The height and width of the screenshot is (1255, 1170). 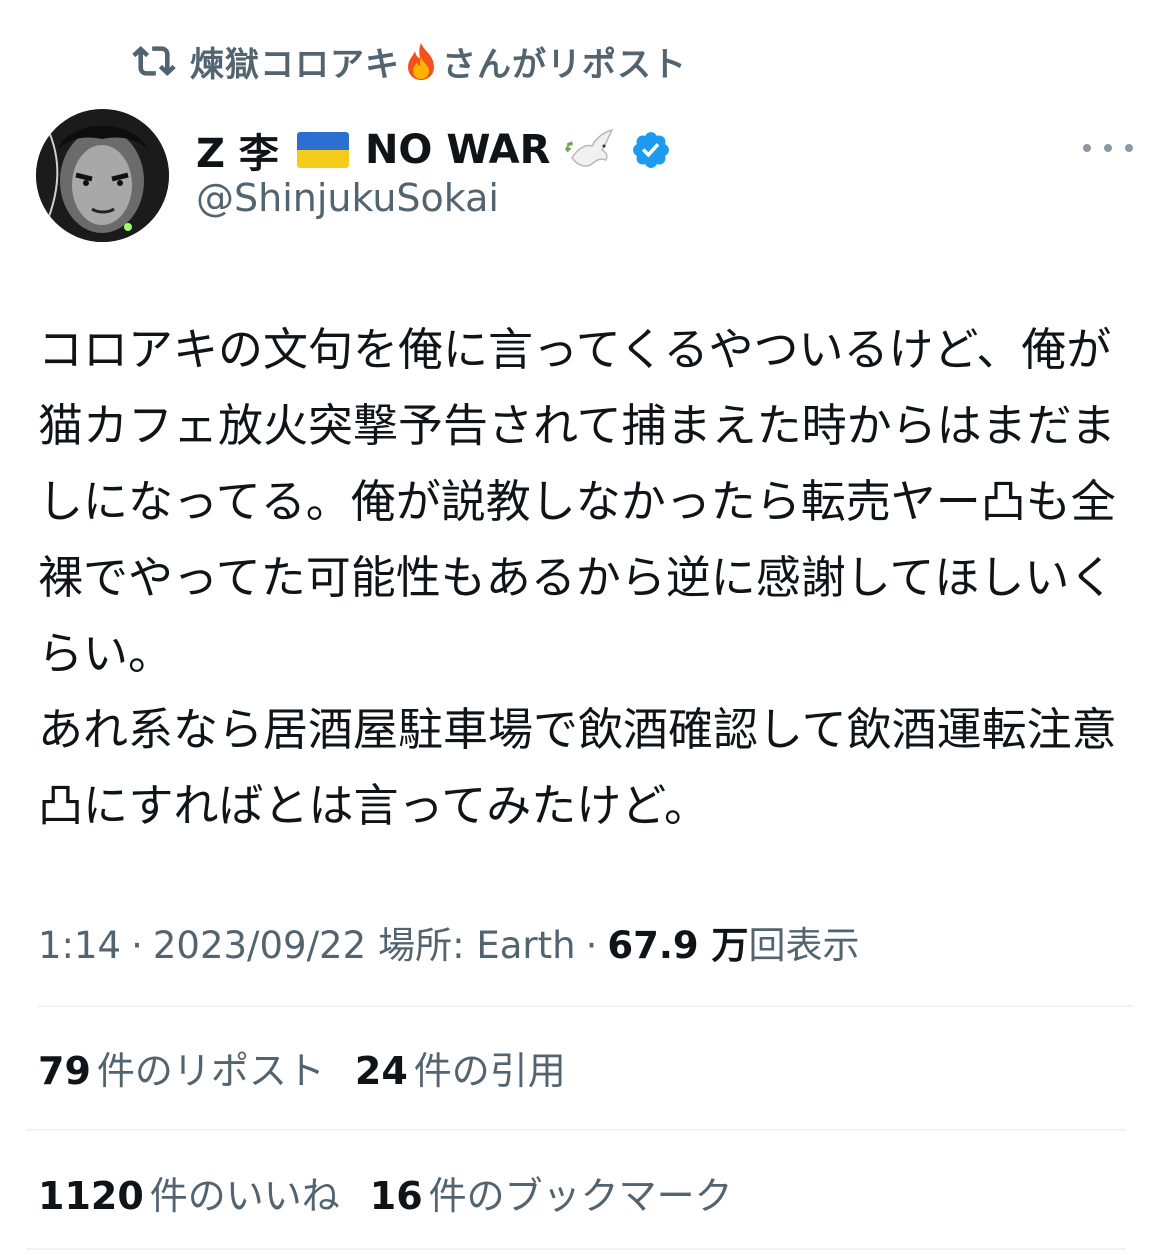 What do you see at coordinates (210, 1071) in the screenshot?
I see `reposts-label: 件のリポスト` at bounding box center [210, 1071].